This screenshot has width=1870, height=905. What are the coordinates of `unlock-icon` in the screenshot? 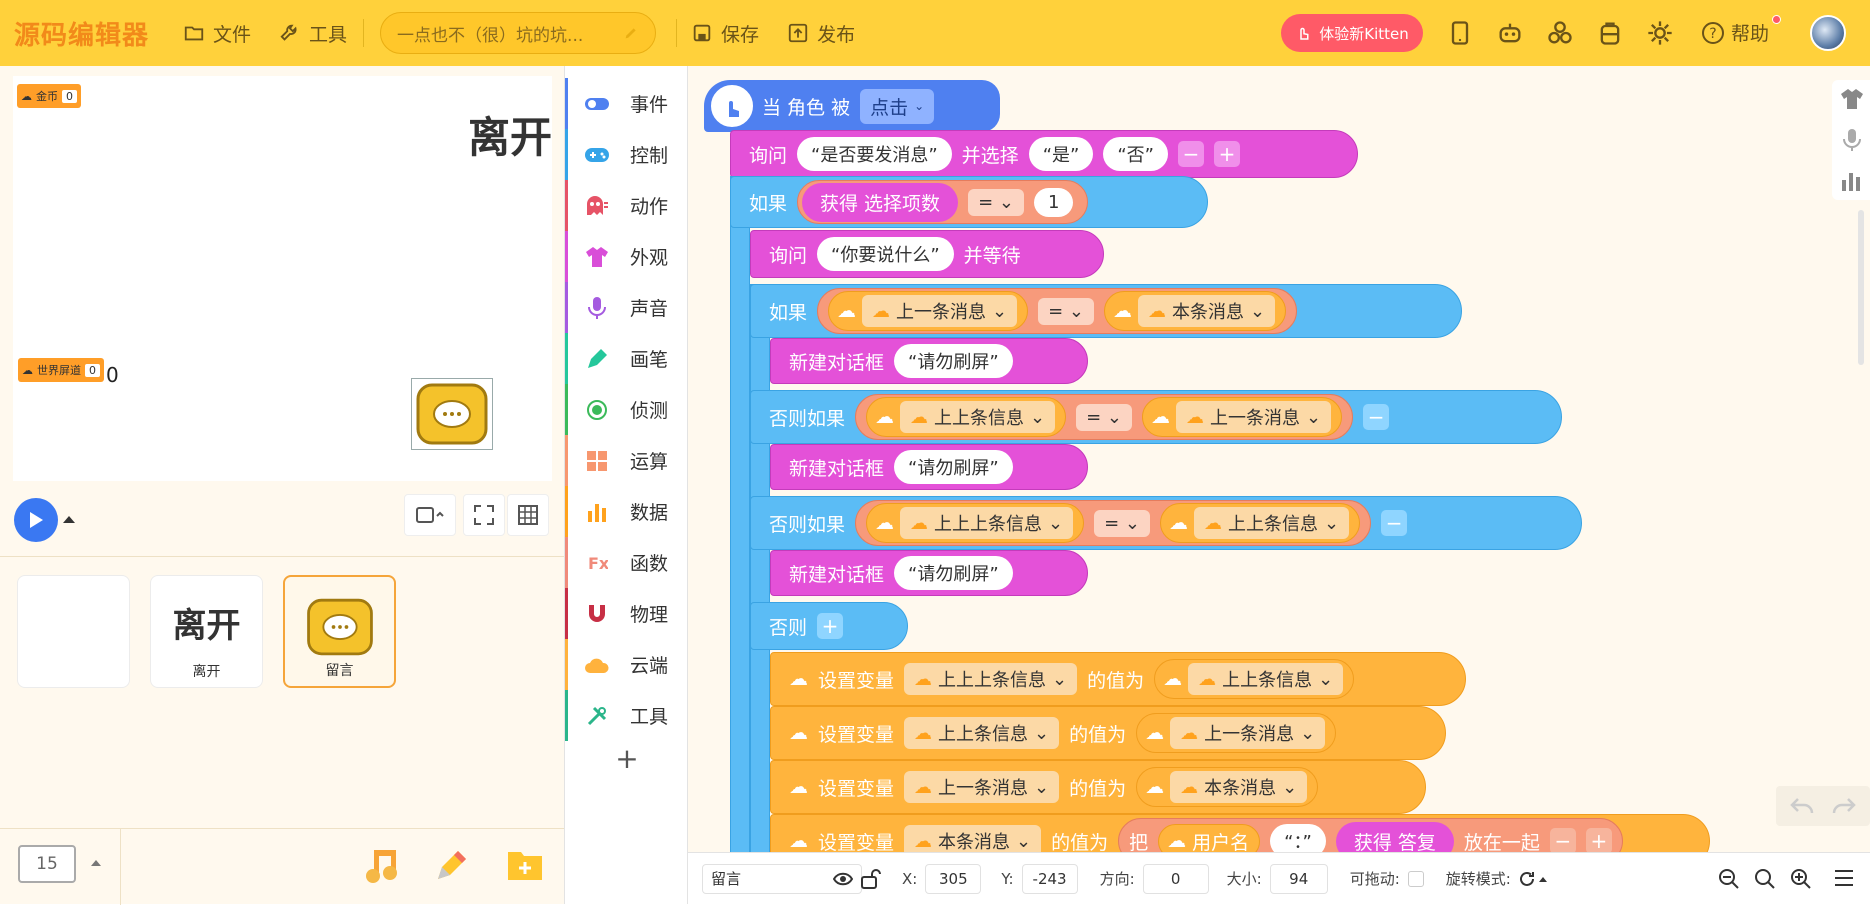 It's located at (871, 878).